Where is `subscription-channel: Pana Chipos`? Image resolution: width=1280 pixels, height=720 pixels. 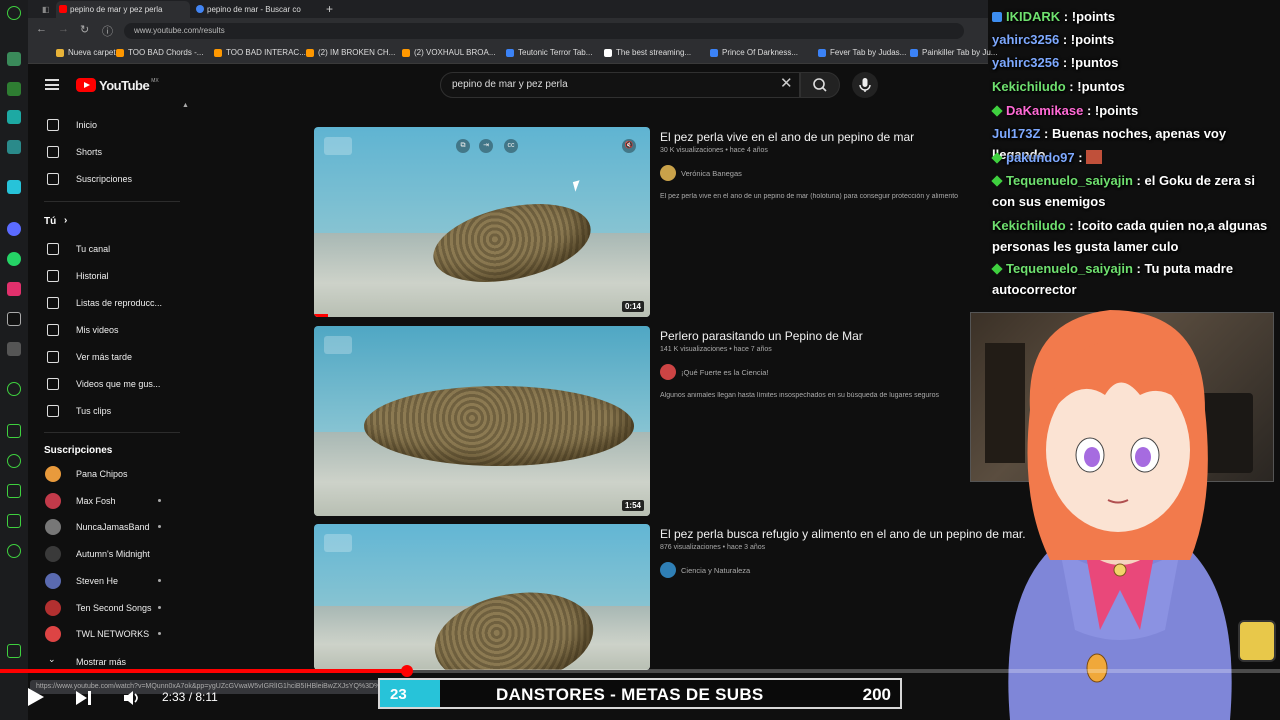
subscription-channel: Pana Chipos is located at coordinates (114, 474).